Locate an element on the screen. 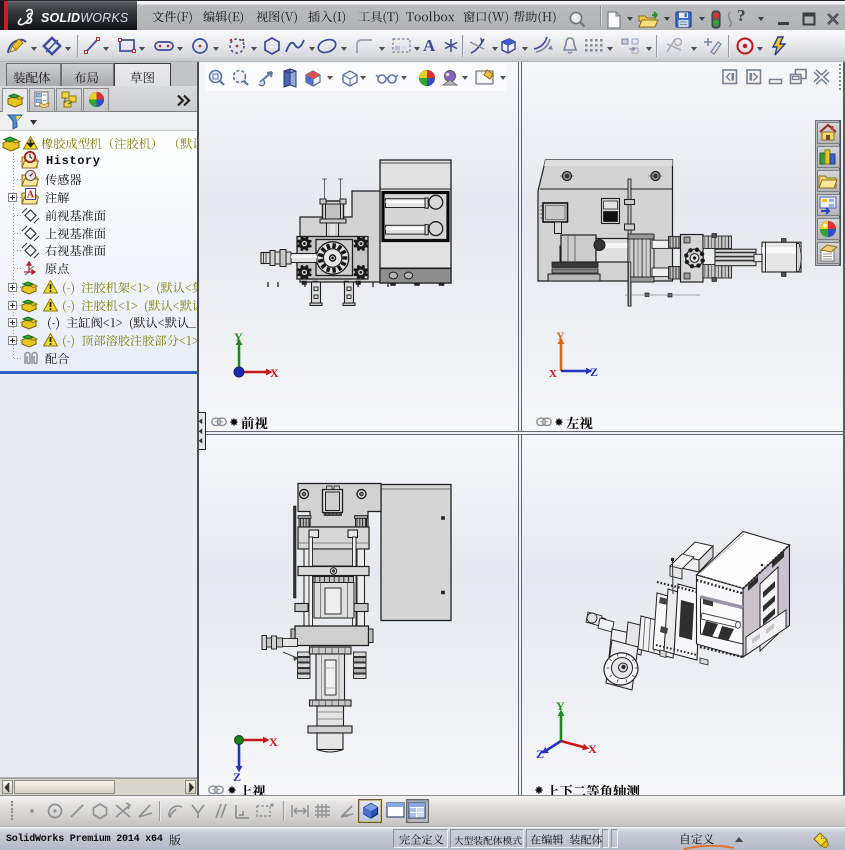  svg-text: A is located at coordinates (31, 195).